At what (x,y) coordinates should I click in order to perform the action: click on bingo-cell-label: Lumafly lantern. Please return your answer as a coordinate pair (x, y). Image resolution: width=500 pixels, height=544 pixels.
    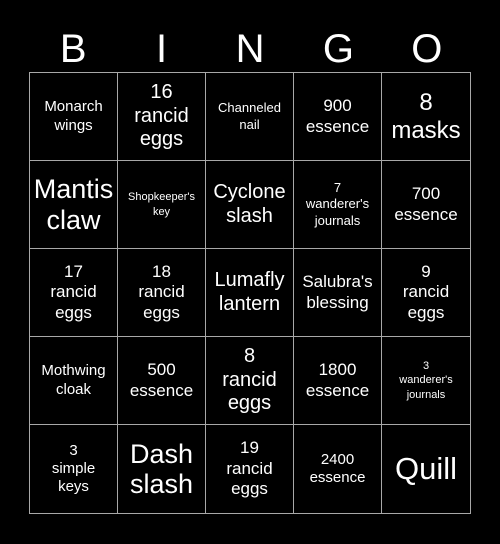
    Looking at the image, I should click on (249, 291).